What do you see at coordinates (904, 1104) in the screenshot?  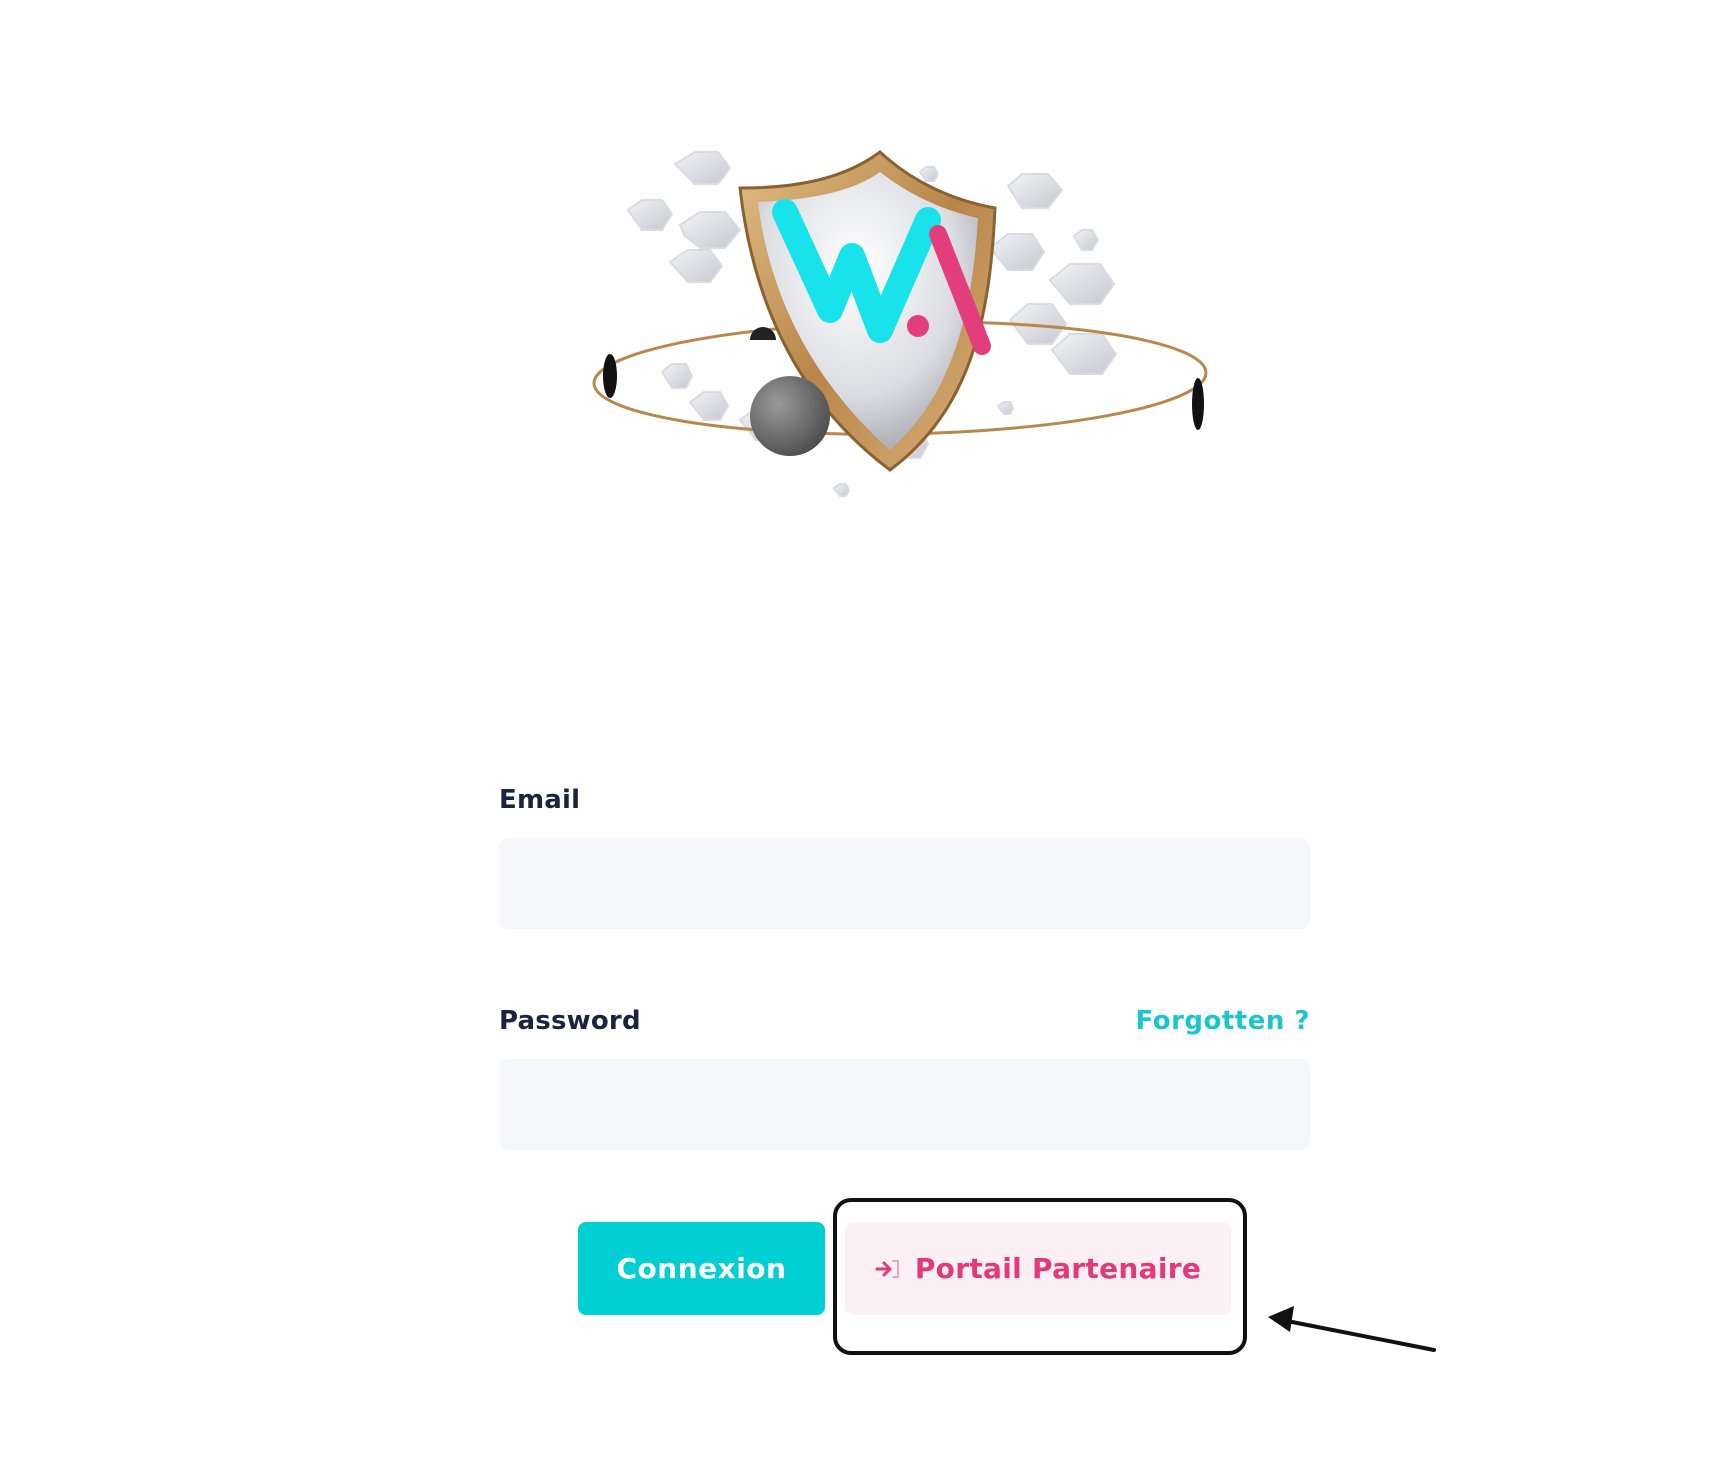 I see `password-field` at bounding box center [904, 1104].